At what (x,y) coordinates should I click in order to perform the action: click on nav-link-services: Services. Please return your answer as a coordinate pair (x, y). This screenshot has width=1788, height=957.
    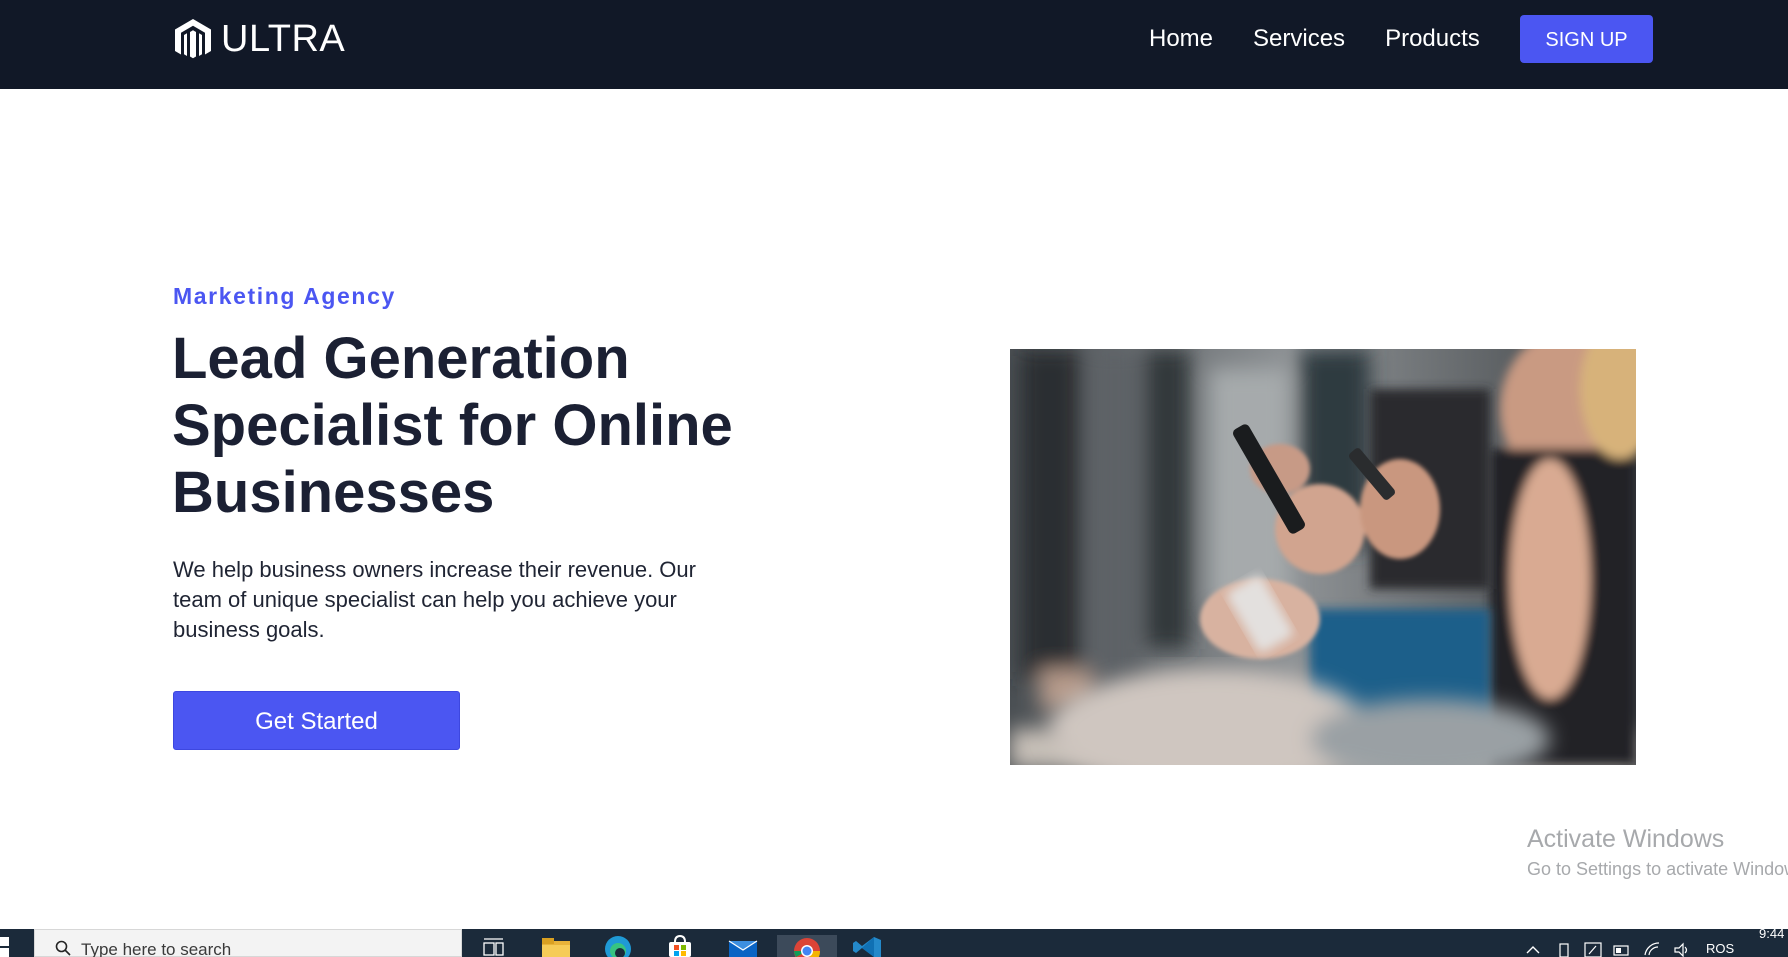
    Looking at the image, I should click on (1299, 39).